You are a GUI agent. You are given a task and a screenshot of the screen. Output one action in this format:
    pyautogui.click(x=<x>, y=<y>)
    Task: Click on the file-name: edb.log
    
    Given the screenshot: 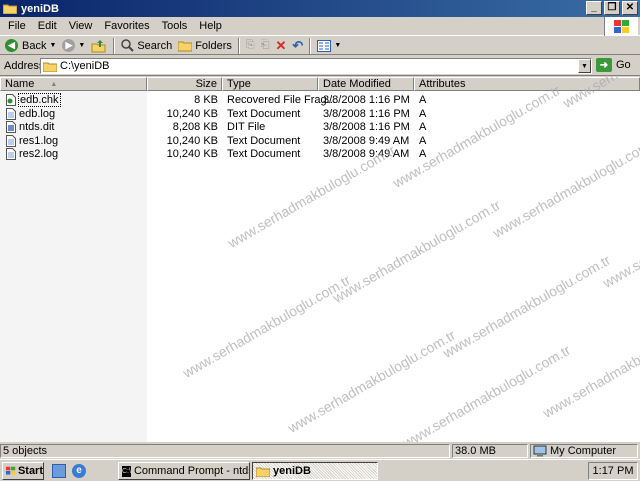 What is the action you would take?
    pyautogui.click(x=37, y=113)
    